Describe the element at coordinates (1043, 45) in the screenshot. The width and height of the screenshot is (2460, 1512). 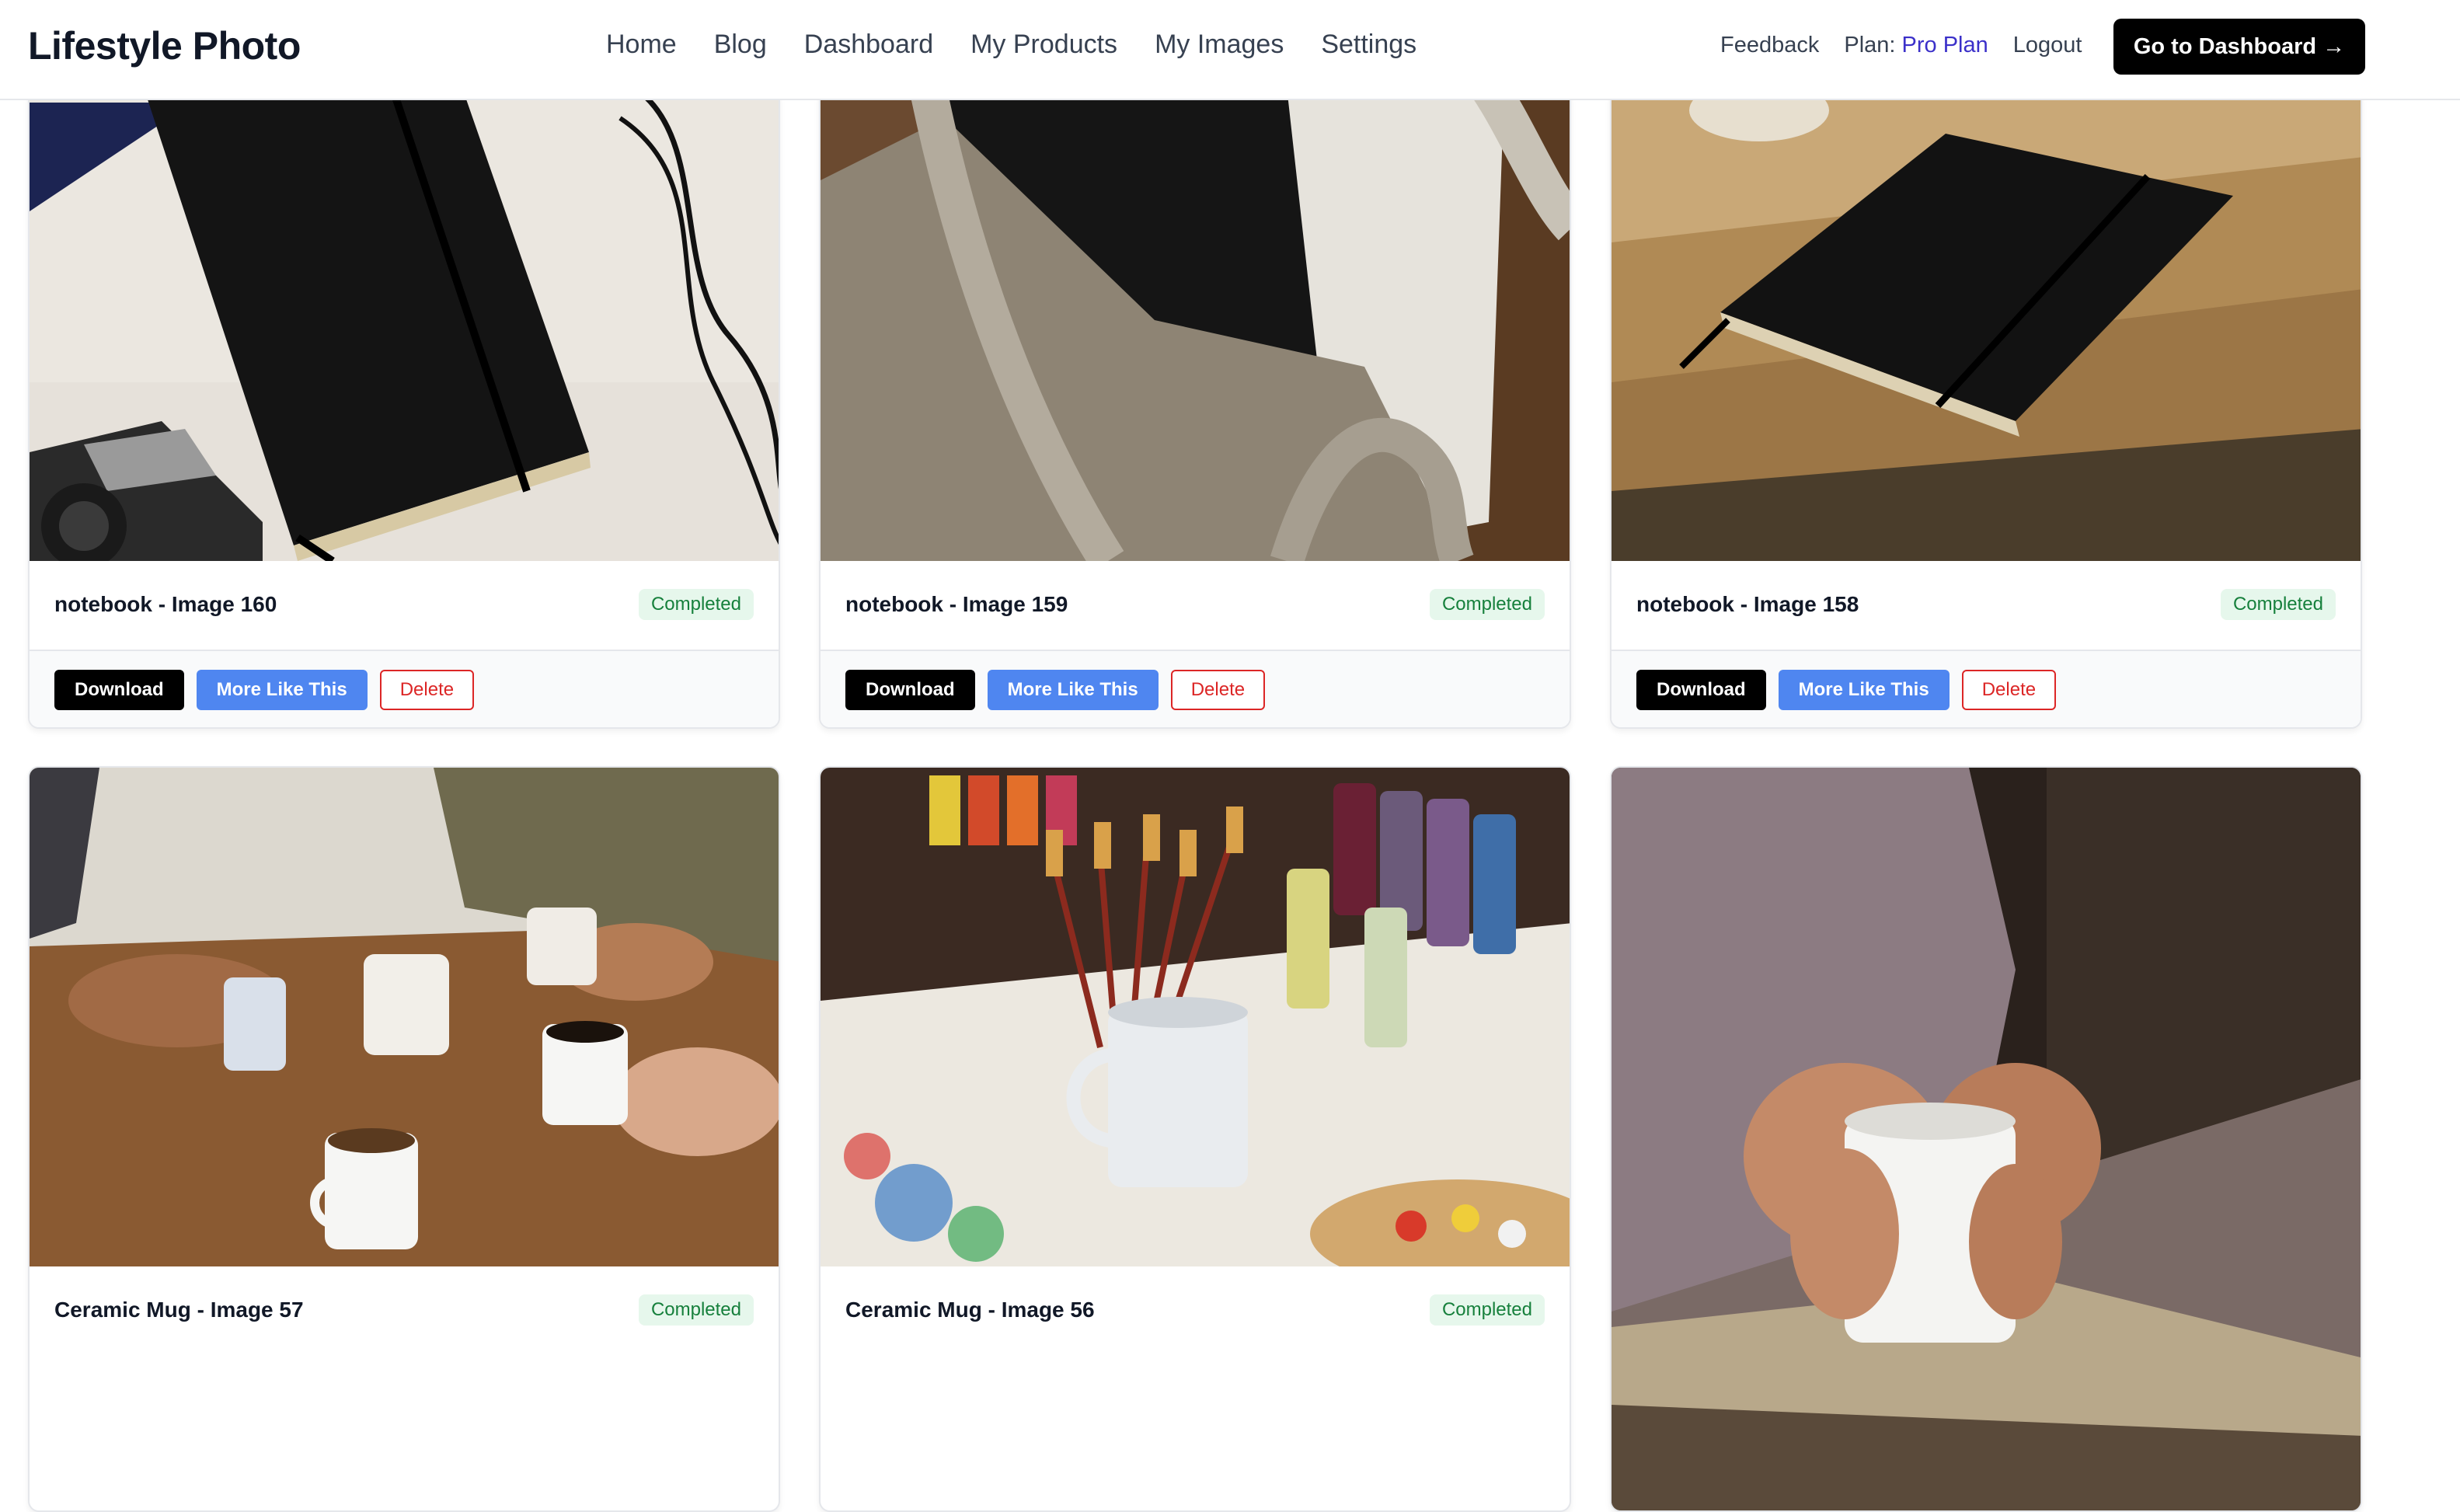
I see `nav-my-products: My Products` at that location.